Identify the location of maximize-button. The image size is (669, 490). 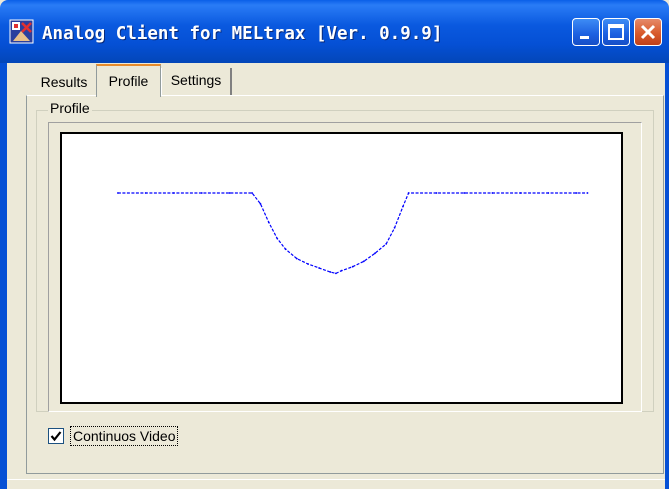
(616, 32).